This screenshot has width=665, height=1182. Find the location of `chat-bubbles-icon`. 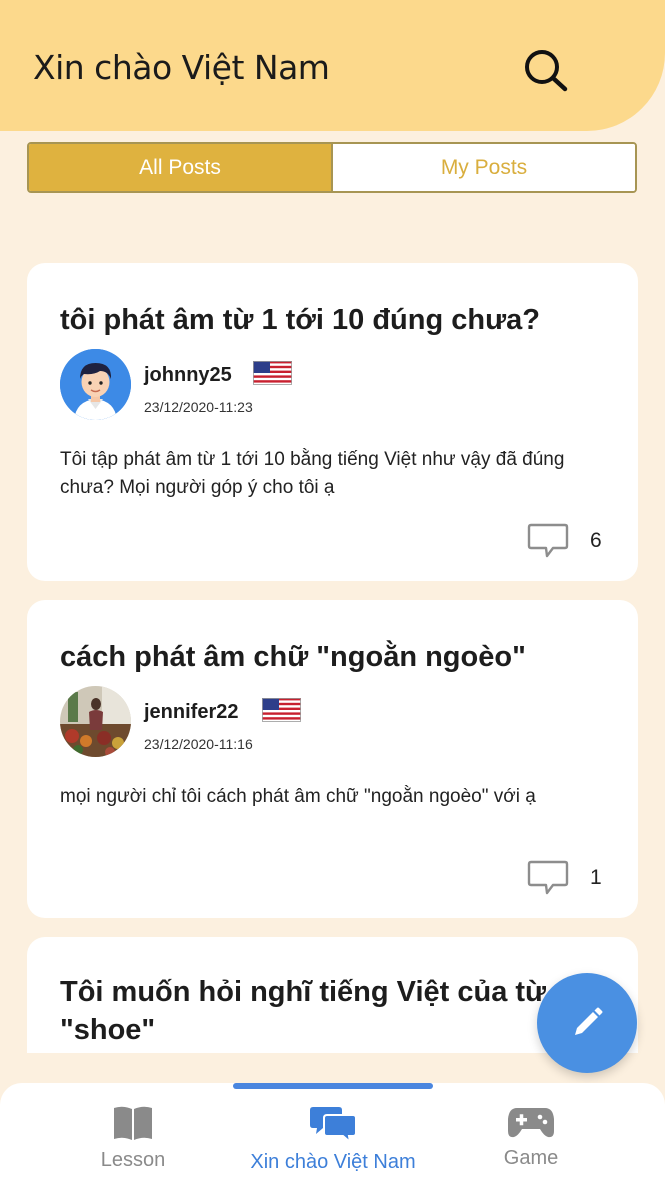

chat-bubbles-icon is located at coordinates (333, 1125).